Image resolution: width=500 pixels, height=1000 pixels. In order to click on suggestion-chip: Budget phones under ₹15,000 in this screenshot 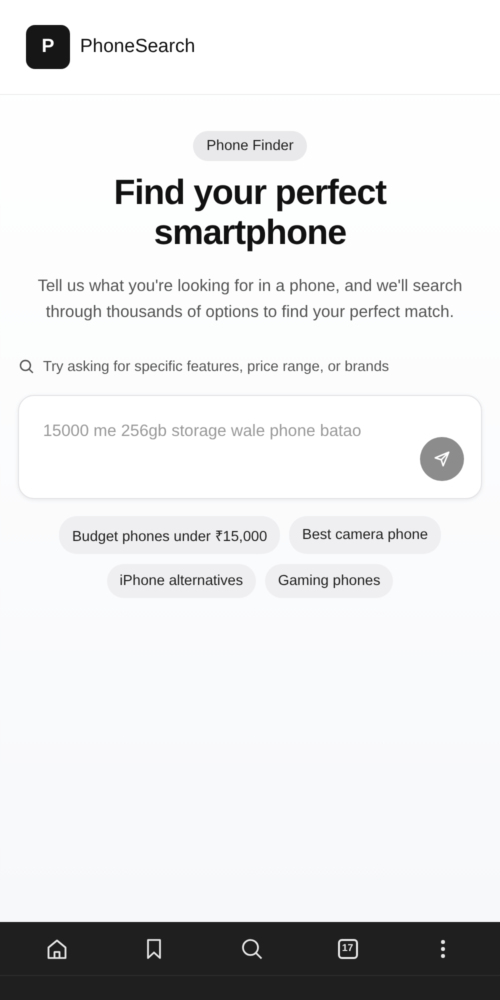, I will do `click(169, 535)`.